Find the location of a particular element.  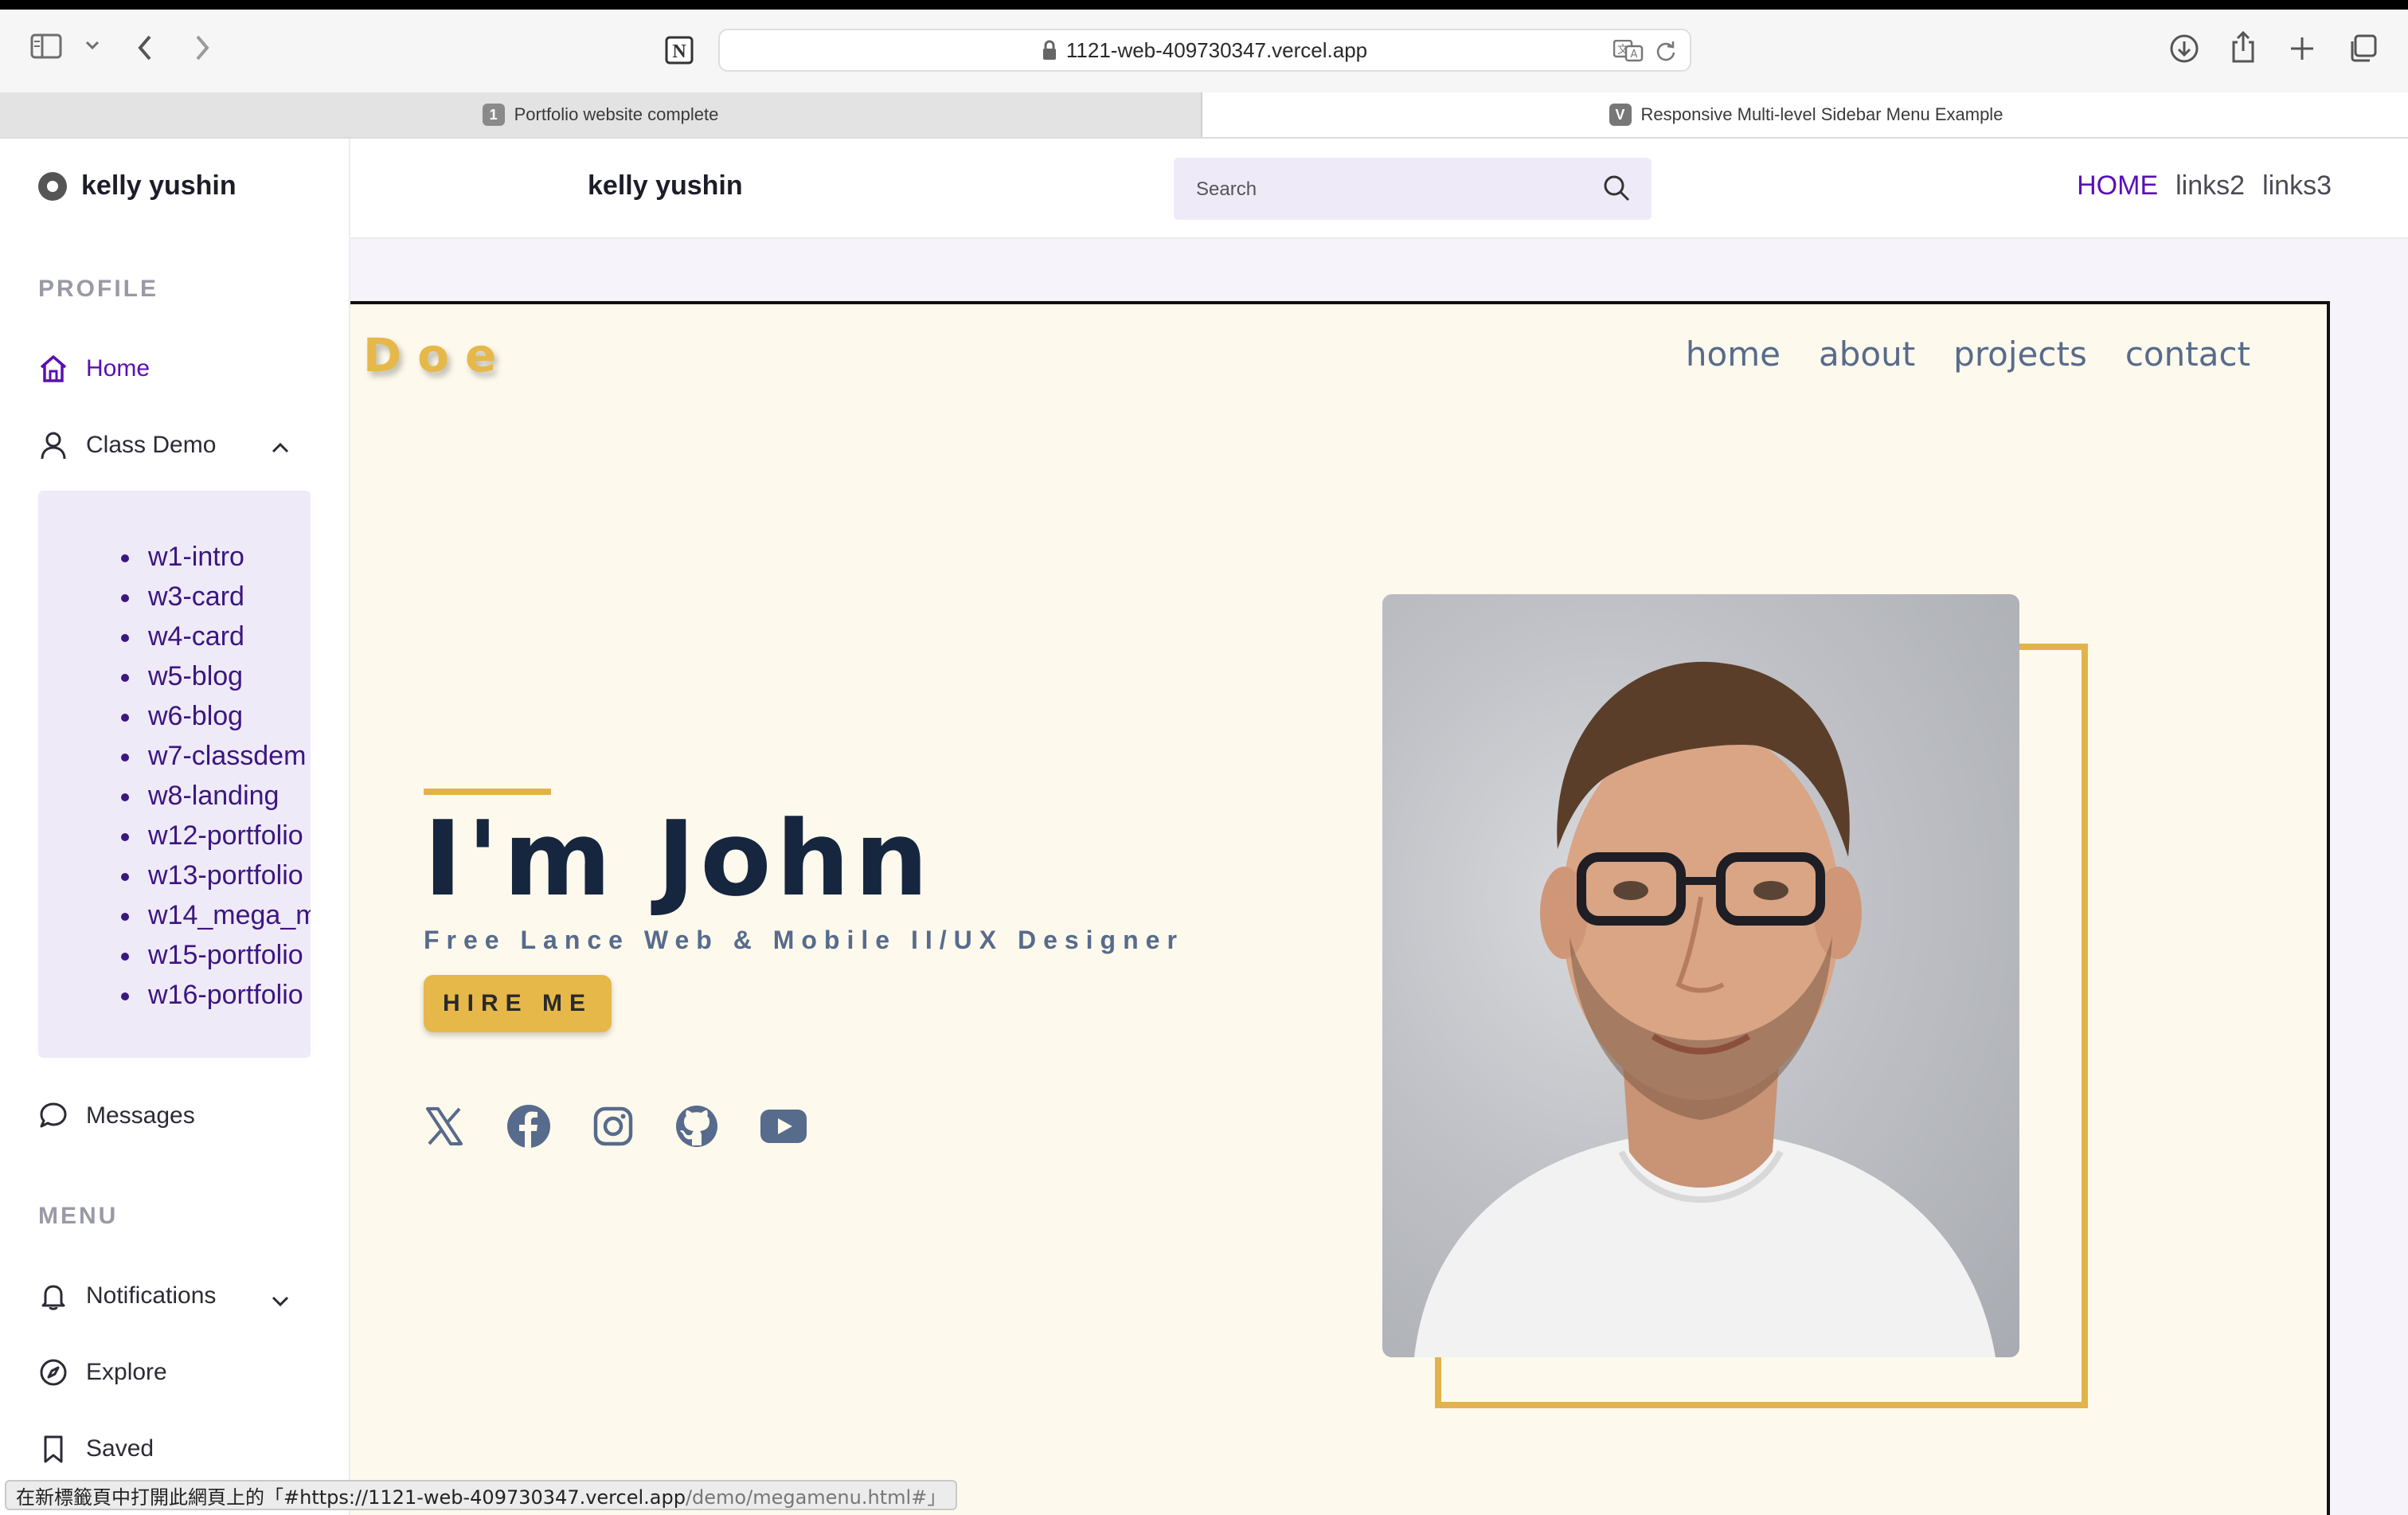

submenu-item: w7-classdem is located at coordinates (174, 756).